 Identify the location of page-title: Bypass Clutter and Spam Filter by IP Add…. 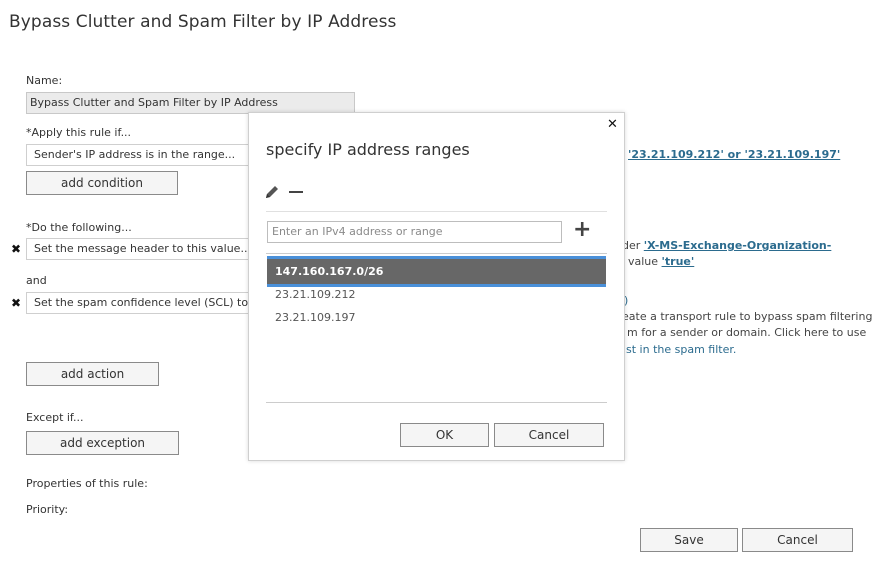
(203, 22).